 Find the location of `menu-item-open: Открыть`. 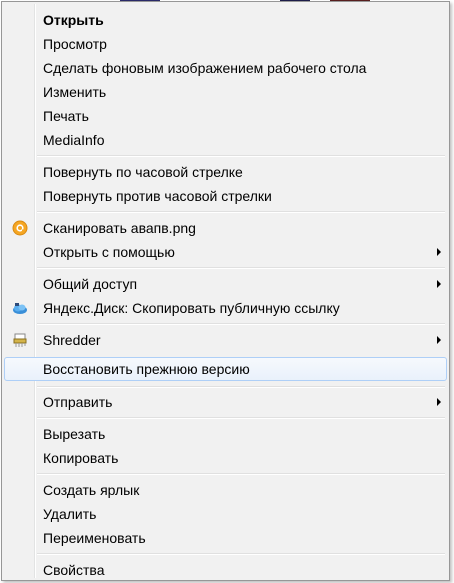

menu-item-open: Открыть is located at coordinates (225, 20).